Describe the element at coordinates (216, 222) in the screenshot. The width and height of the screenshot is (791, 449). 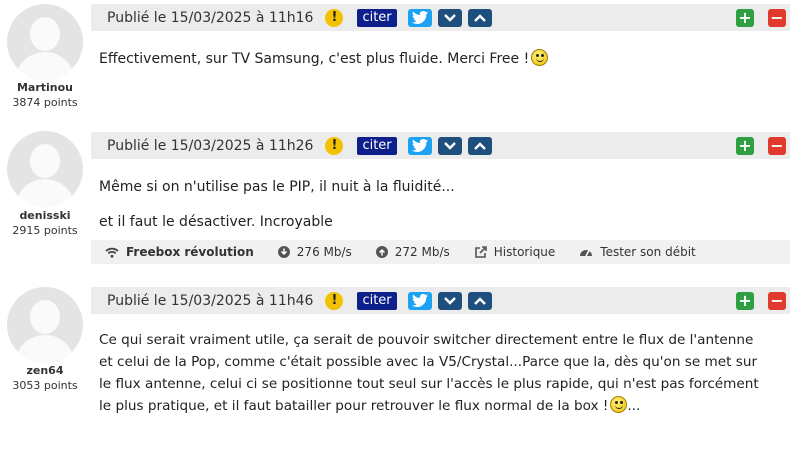
I see `post-line: et il faut le désactiver. Incroyable` at that location.